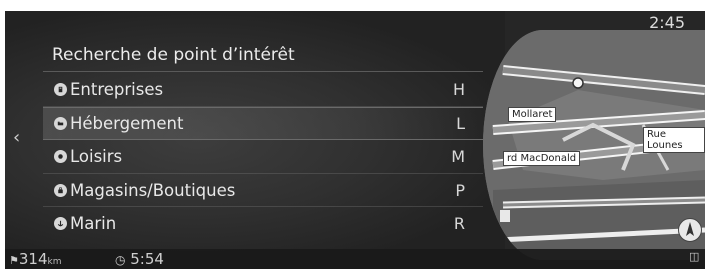  What do you see at coordinates (263, 190) in the screenshot?
I see `list-item-magasins: Magasins/Boutiques P` at bounding box center [263, 190].